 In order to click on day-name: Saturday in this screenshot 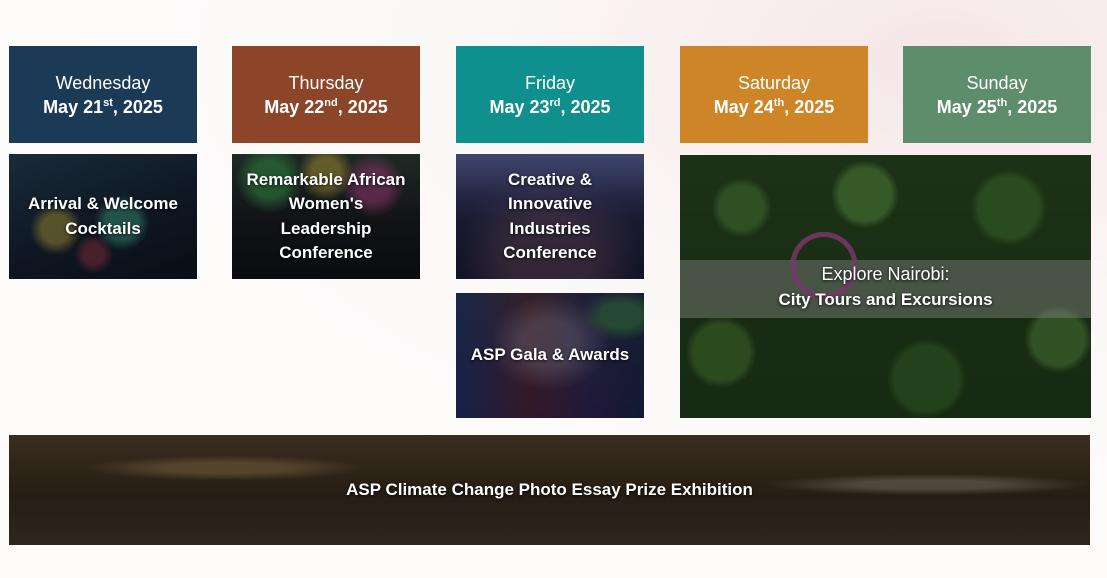, I will do `click(774, 83)`.